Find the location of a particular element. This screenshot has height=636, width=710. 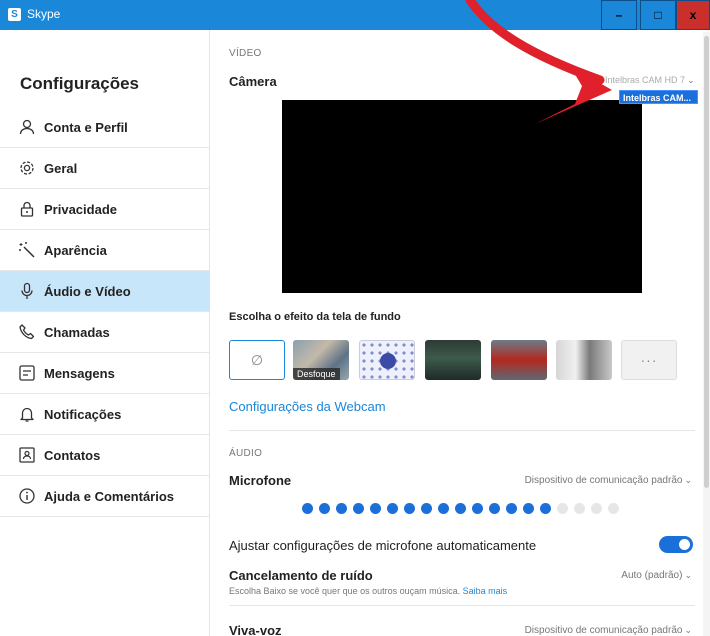

microphone-select-value: Dispositivo de comunicação padrão is located at coordinates (603, 480).